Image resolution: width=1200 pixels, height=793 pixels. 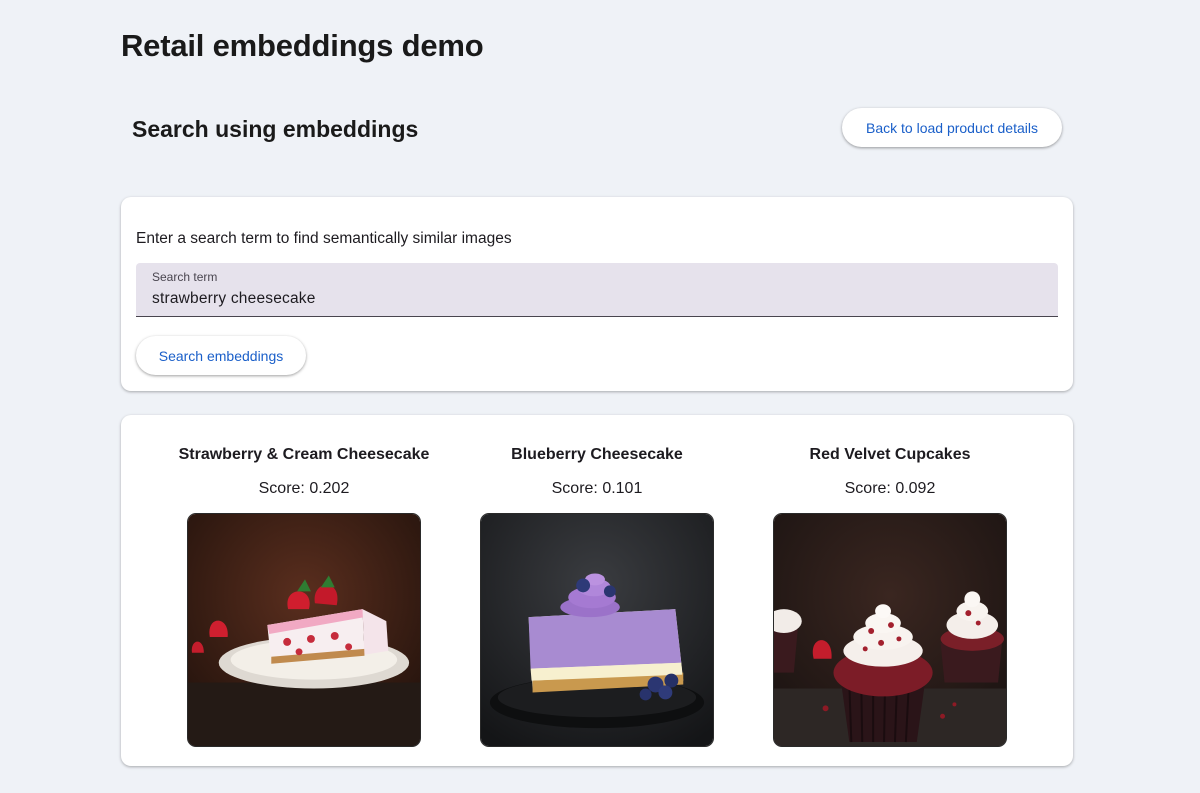 What do you see at coordinates (592, 299) in the screenshot?
I see `search-input` at bounding box center [592, 299].